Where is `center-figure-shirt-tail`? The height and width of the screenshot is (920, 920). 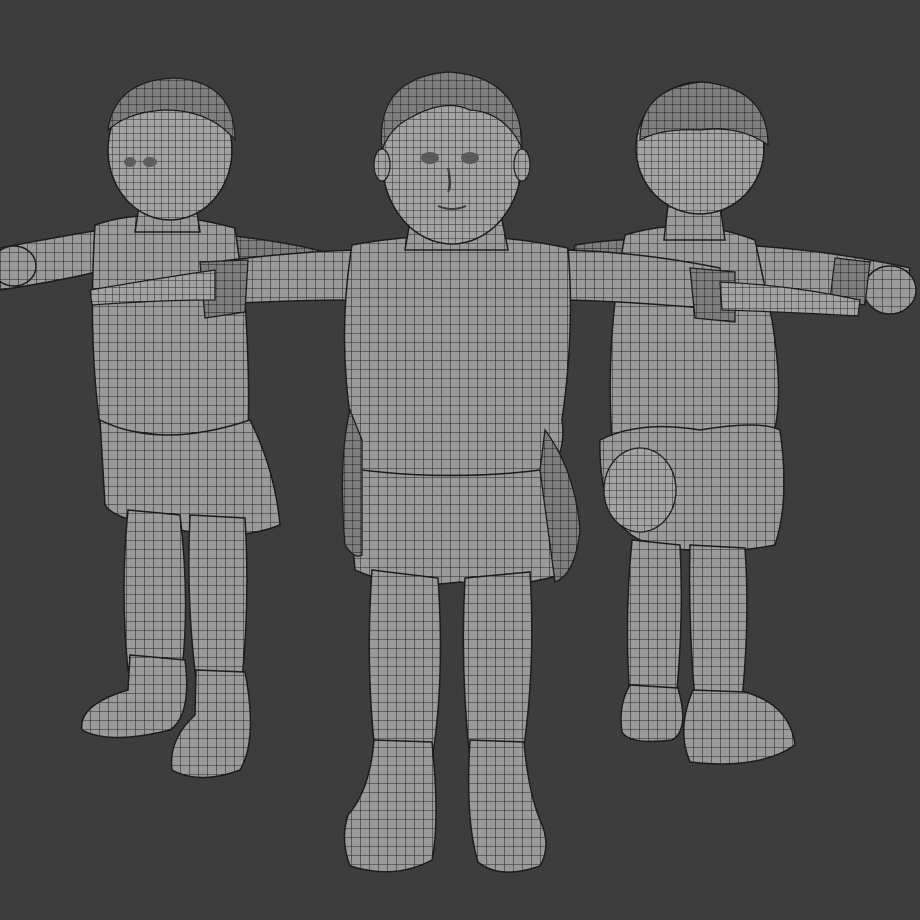
center-figure-shirt-tail is located at coordinates (457, 526).